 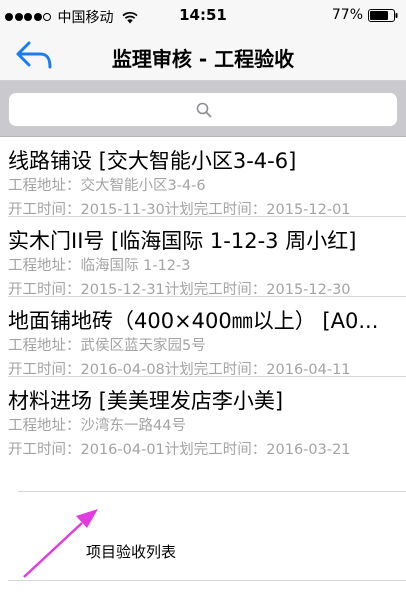 I want to click on status-bar: 中国移动 14:51 77%, so click(x=203, y=15).